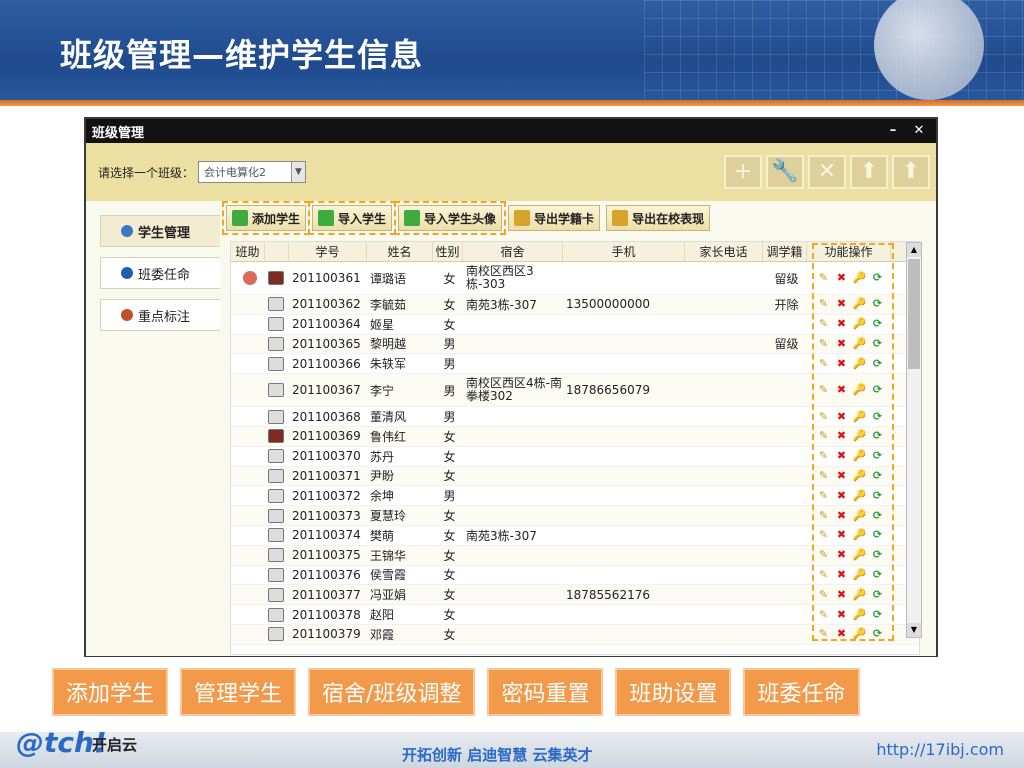 Image resolution: width=1024 pixels, height=768 pixels. I want to click on grid-column-header: 班助, so click(248, 251).